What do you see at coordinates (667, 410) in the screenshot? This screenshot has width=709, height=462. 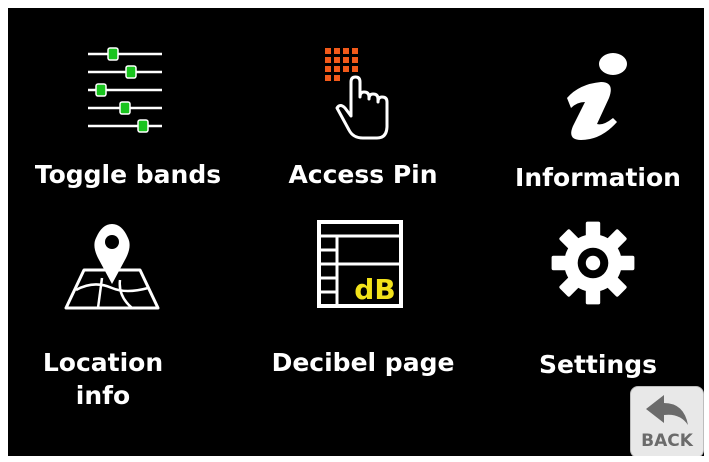 I see `back-arrow-icon` at bounding box center [667, 410].